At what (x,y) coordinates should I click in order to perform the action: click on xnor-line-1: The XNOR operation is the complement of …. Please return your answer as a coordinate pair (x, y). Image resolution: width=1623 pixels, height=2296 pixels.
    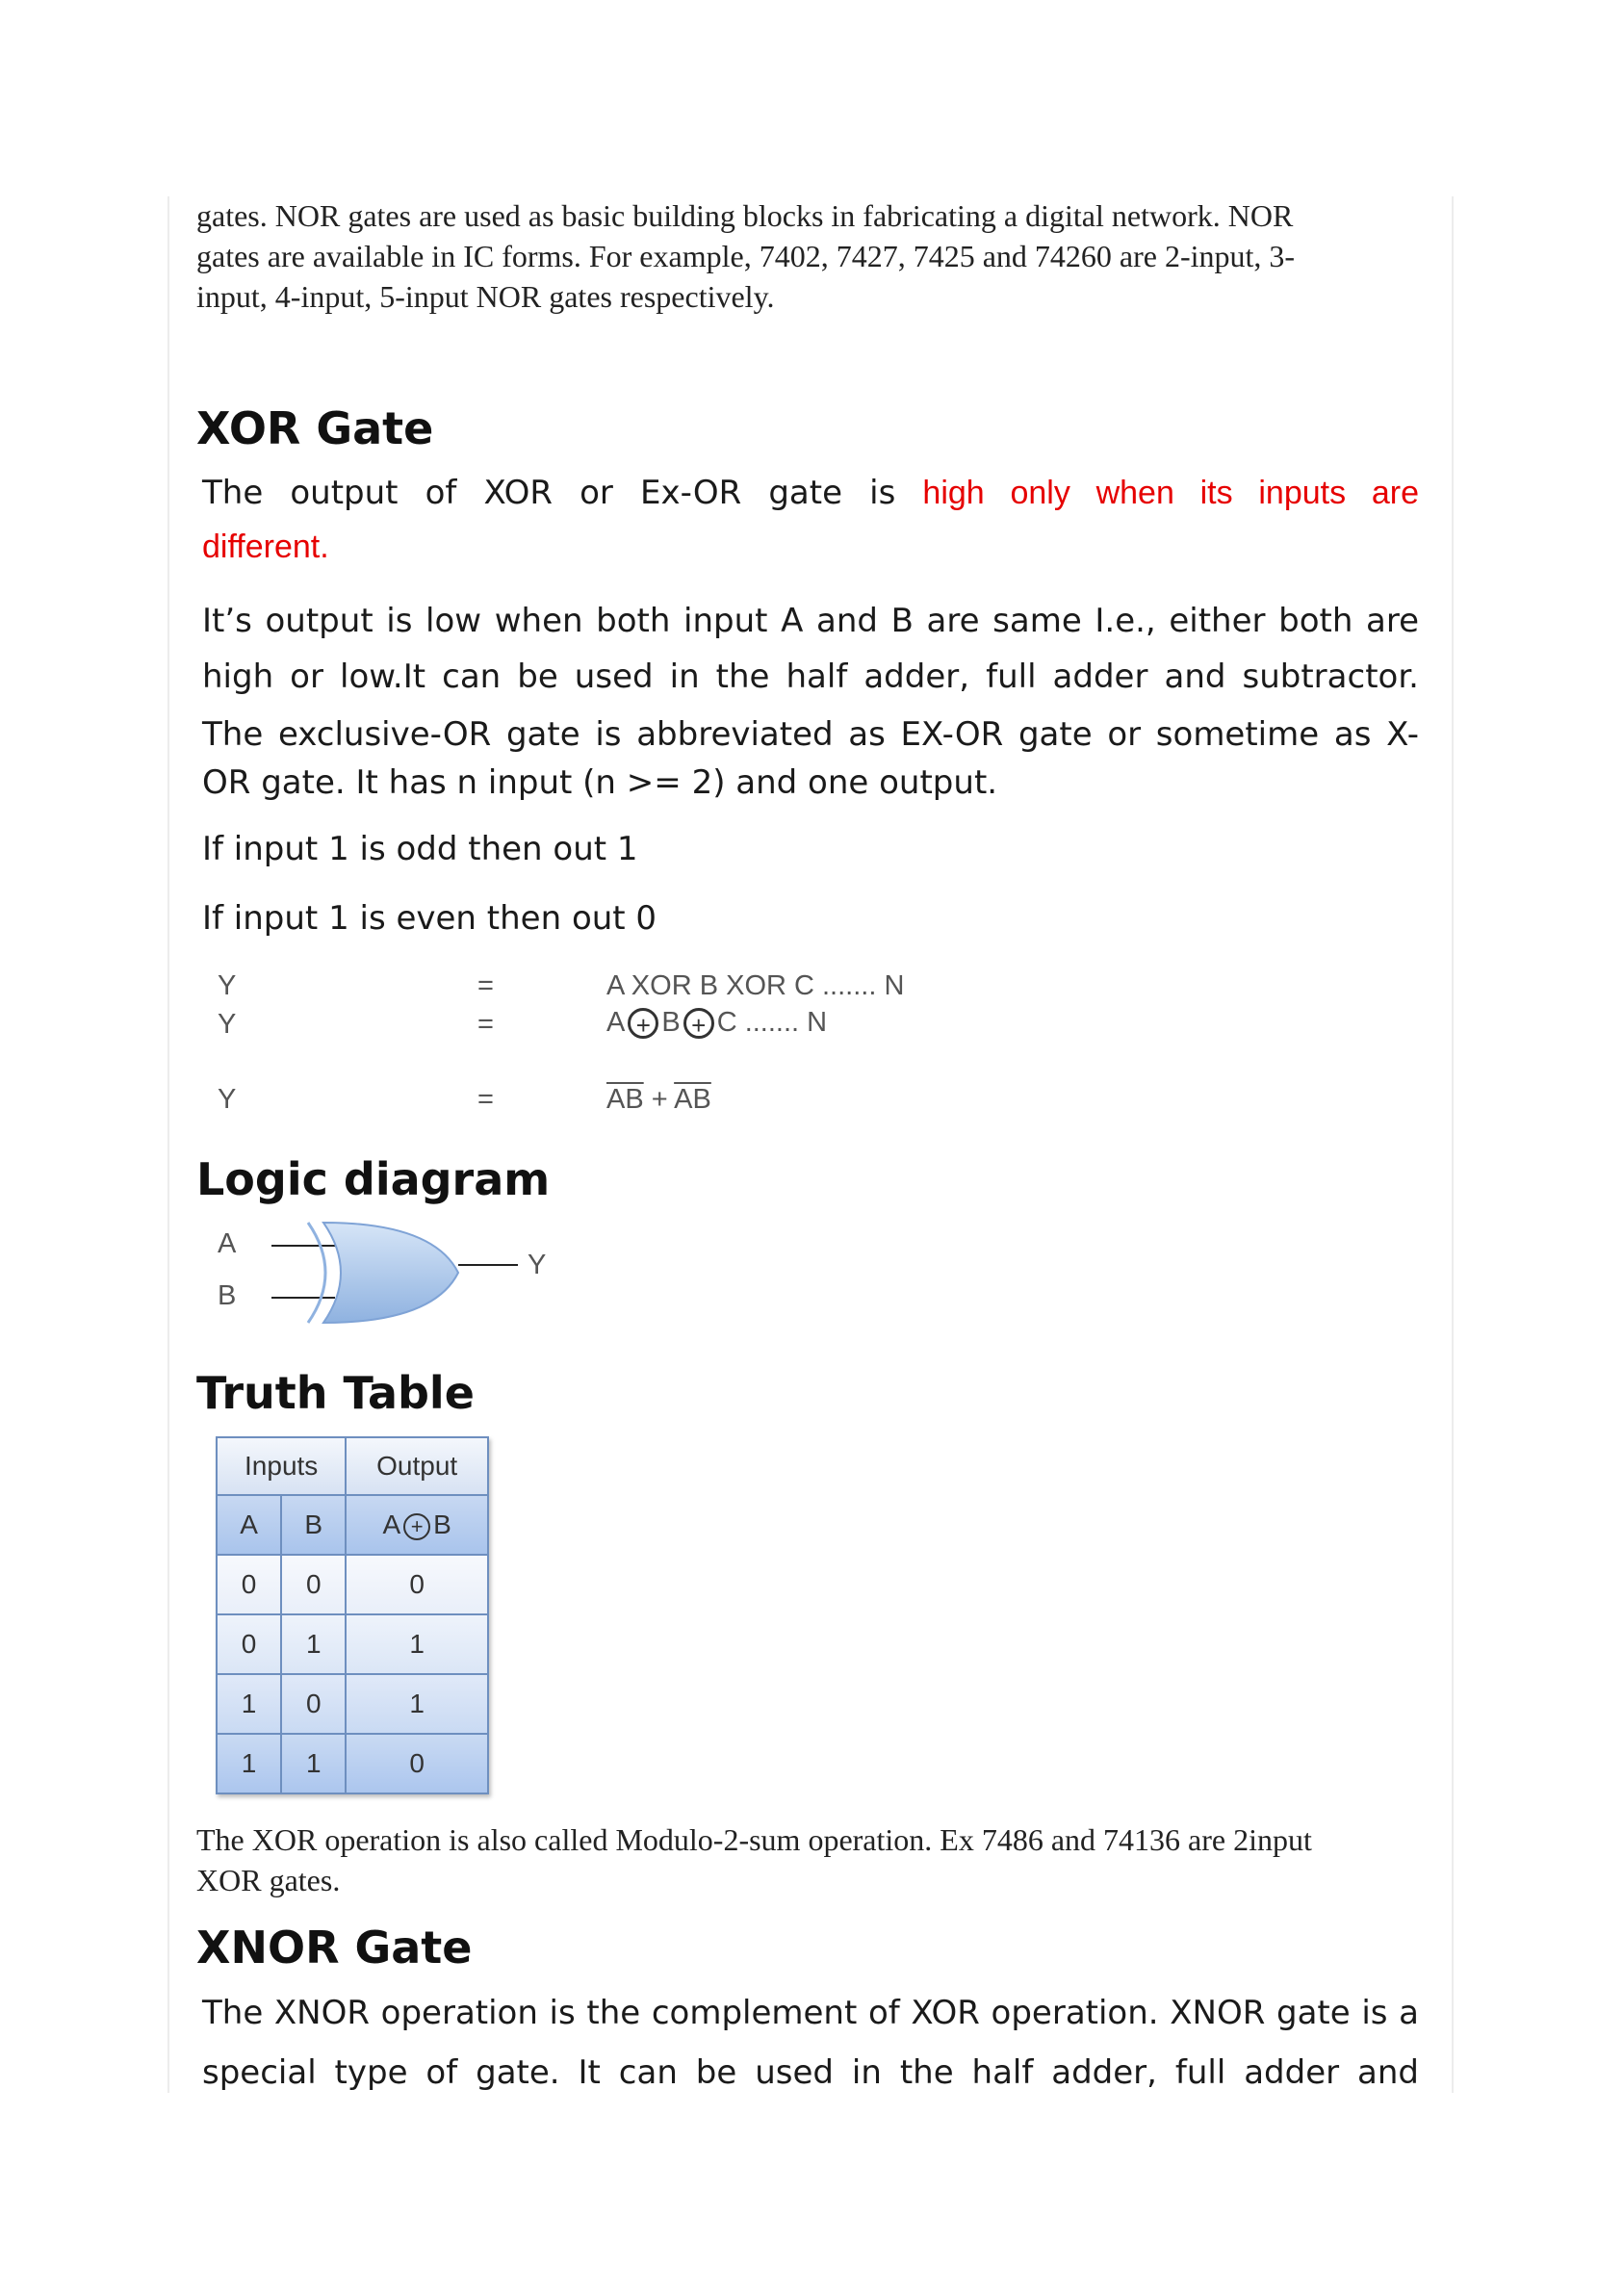
    Looking at the image, I should click on (810, 2013).